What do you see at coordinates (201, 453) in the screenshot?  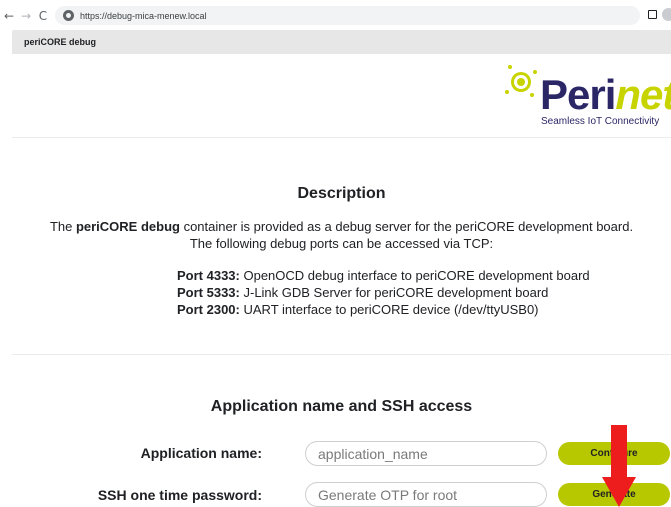 I see `app-name-label: Application name:` at bounding box center [201, 453].